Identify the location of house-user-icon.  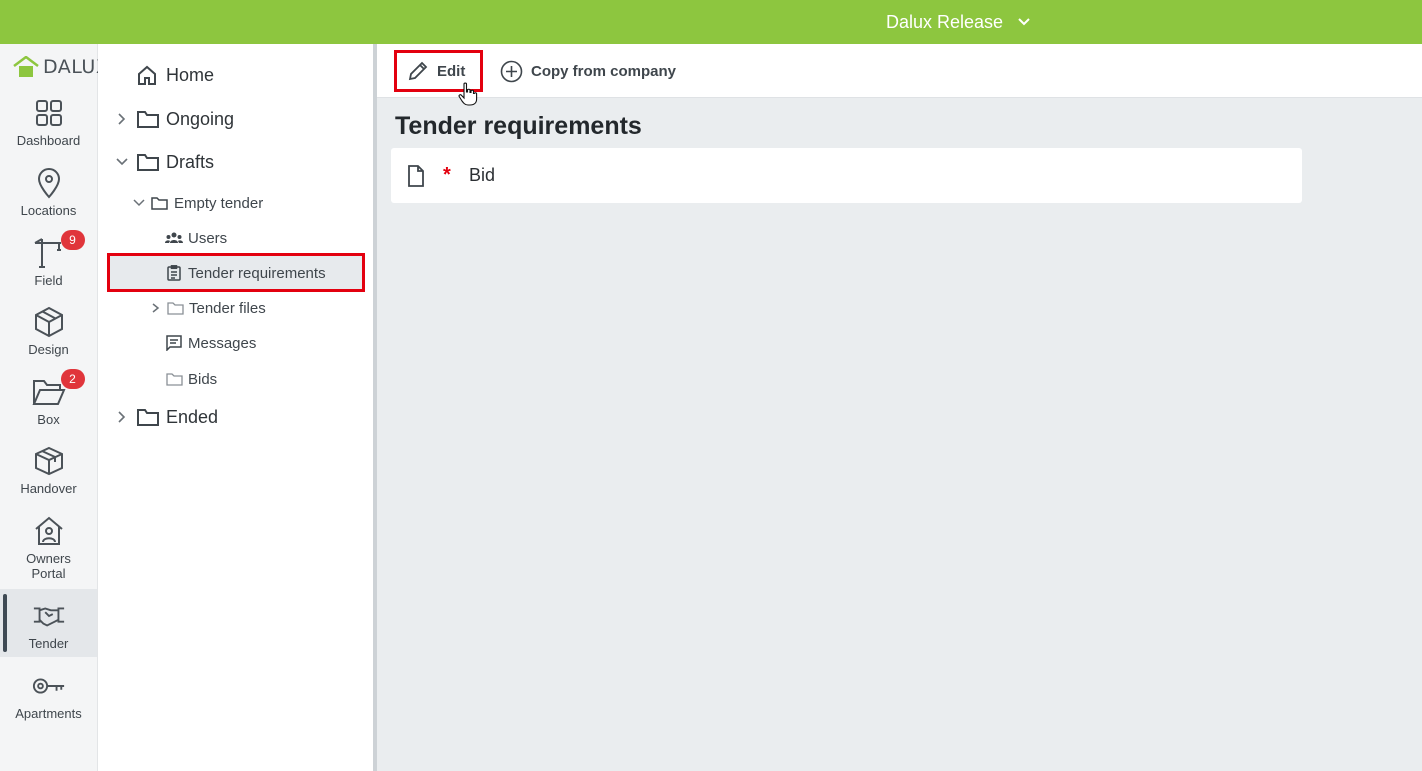
(49, 531).